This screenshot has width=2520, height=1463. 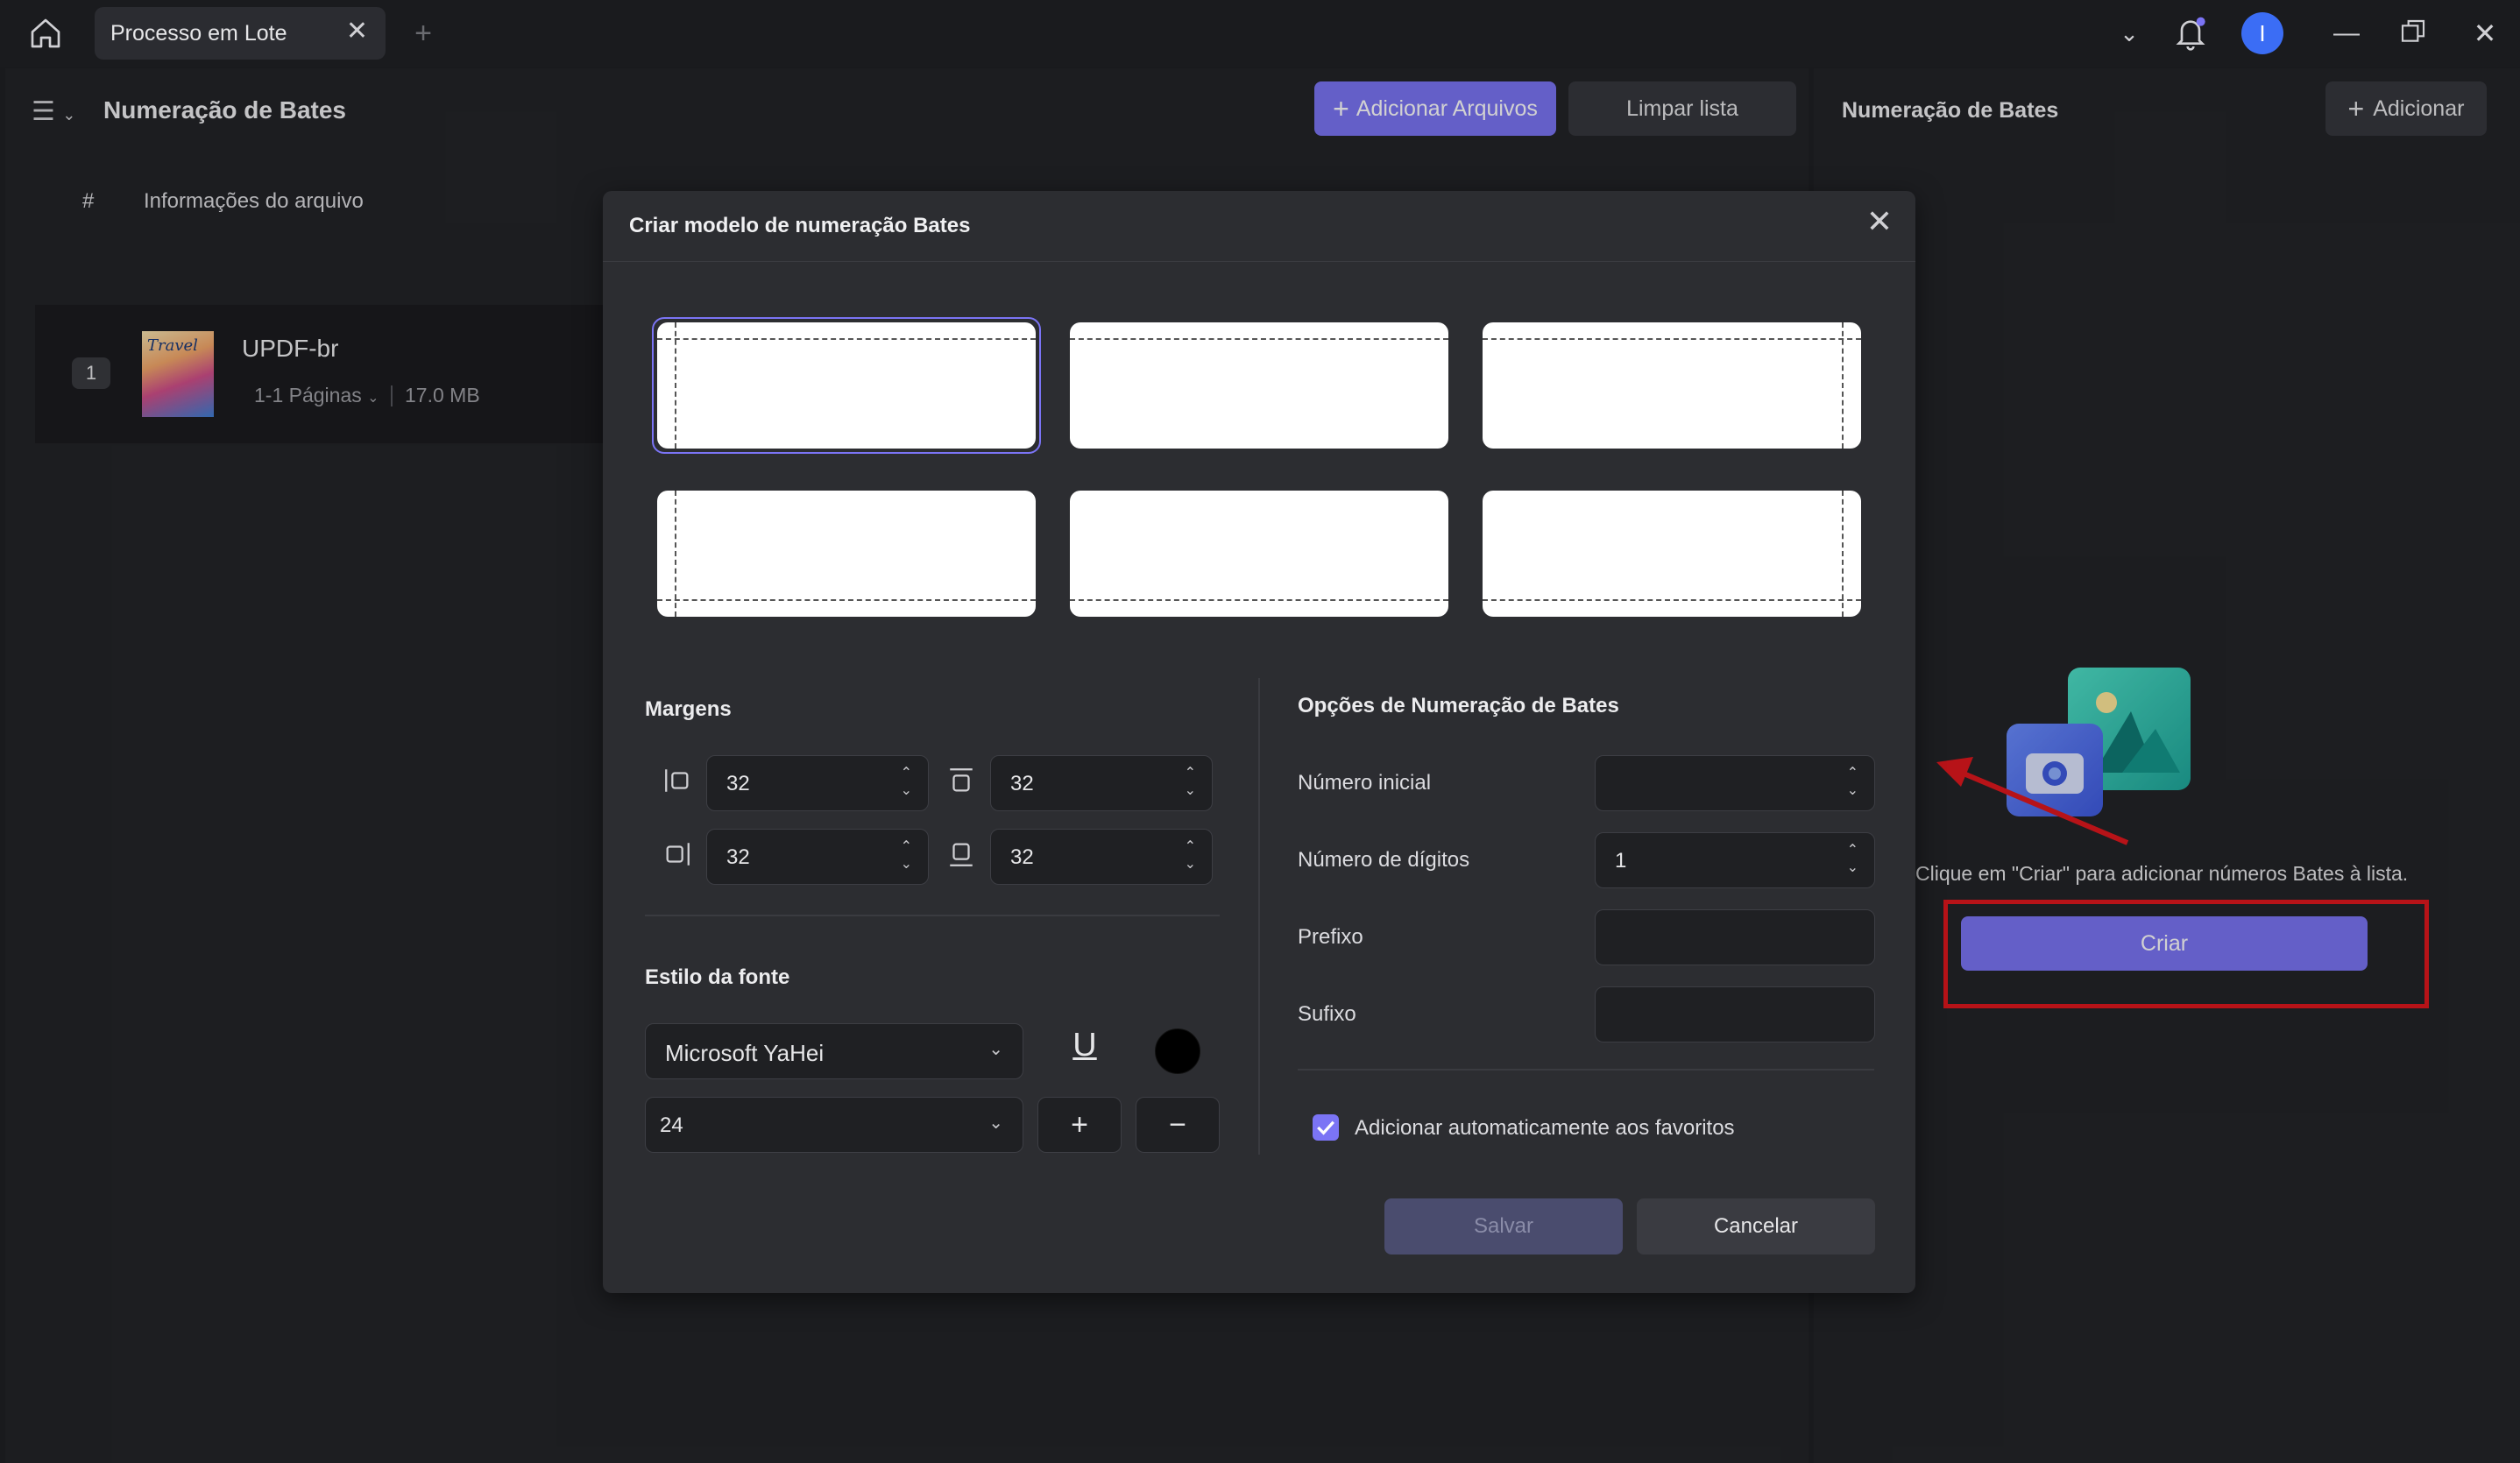 I want to click on home-icon, so click(x=45, y=37).